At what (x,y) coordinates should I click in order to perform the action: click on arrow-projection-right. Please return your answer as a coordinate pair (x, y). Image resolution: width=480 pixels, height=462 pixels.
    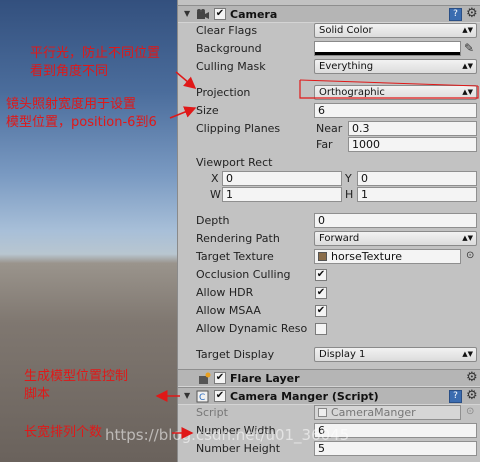
    Looking at the image, I should click on (389, 83).